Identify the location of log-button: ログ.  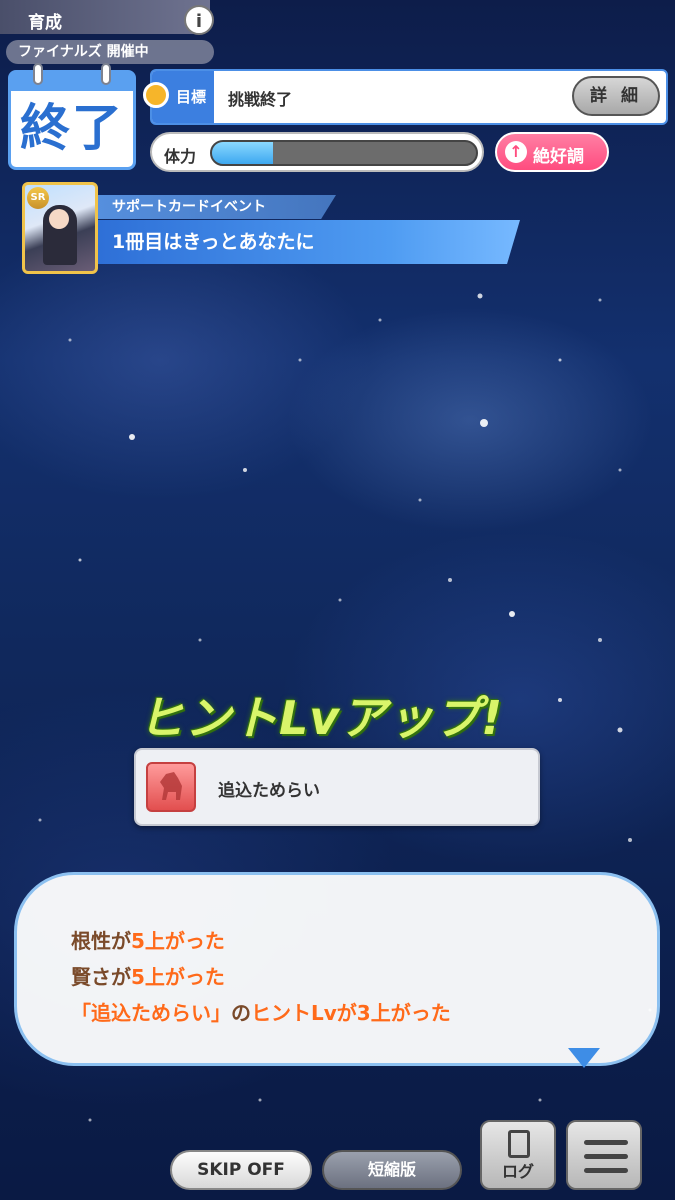
(518, 1155).